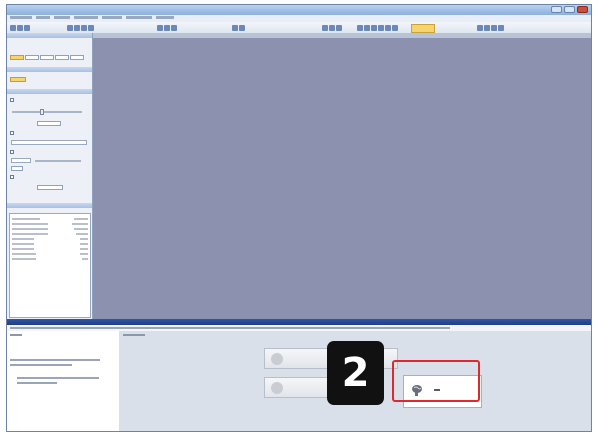 The width and height of the screenshot is (599, 436). I want to click on panel-dropdown, so click(49, 142).